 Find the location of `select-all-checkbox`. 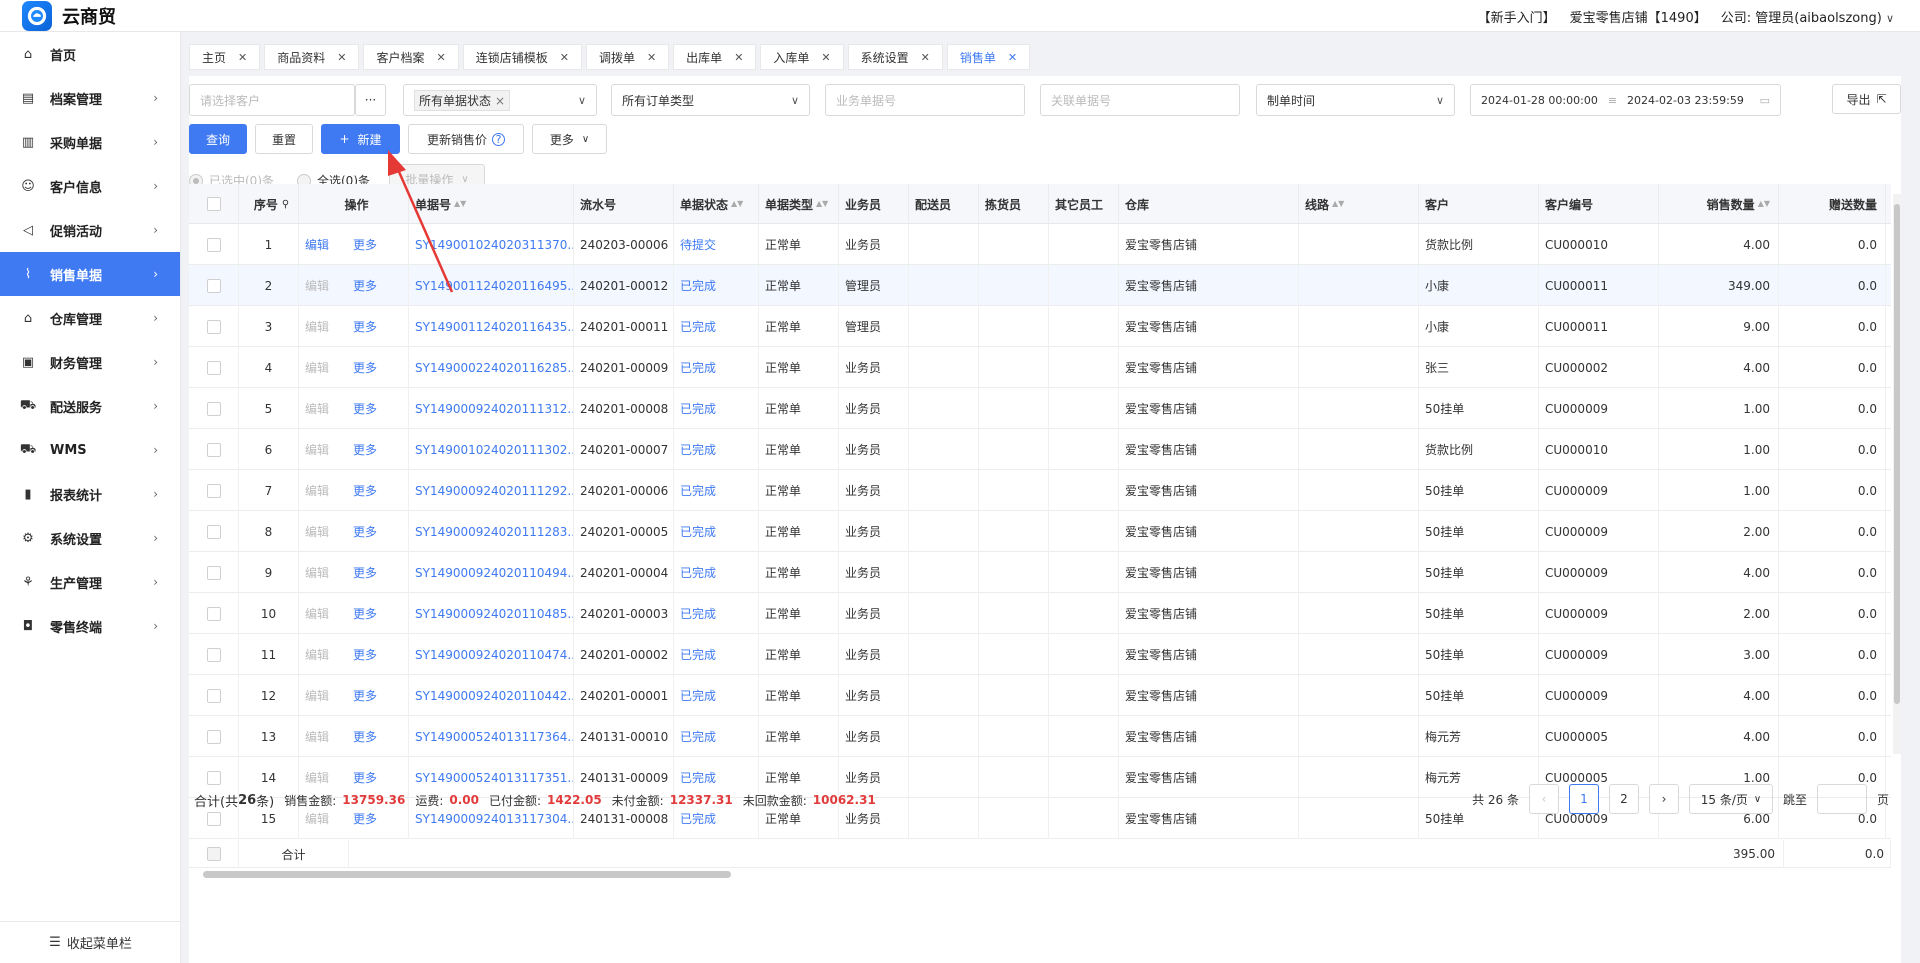

select-all-checkbox is located at coordinates (213, 204).